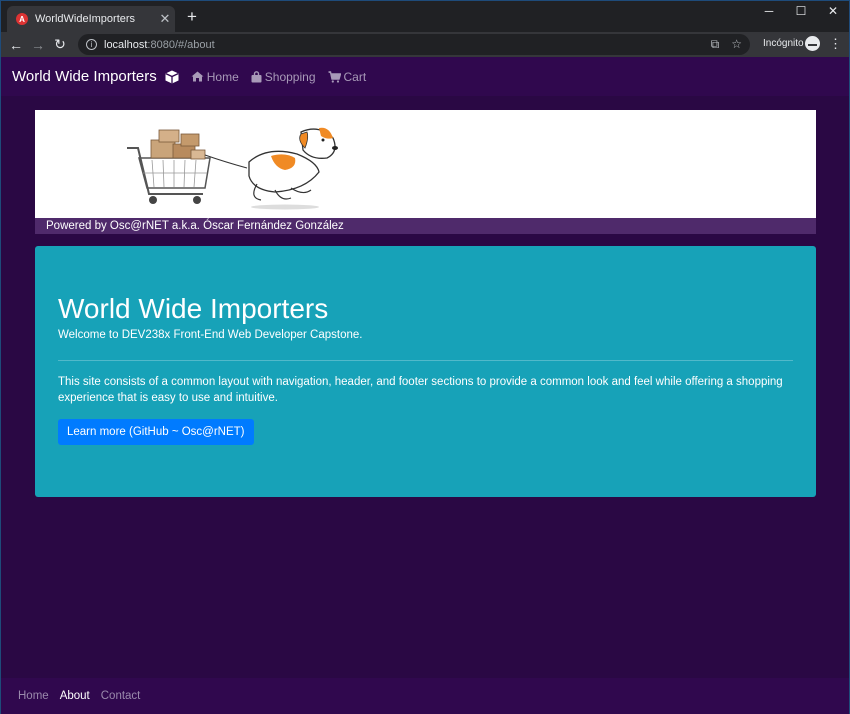 Image resolution: width=850 pixels, height=714 pixels. What do you see at coordinates (75, 696) in the screenshot?
I see `footer-link-about: About` at bounding box center [75, 696].